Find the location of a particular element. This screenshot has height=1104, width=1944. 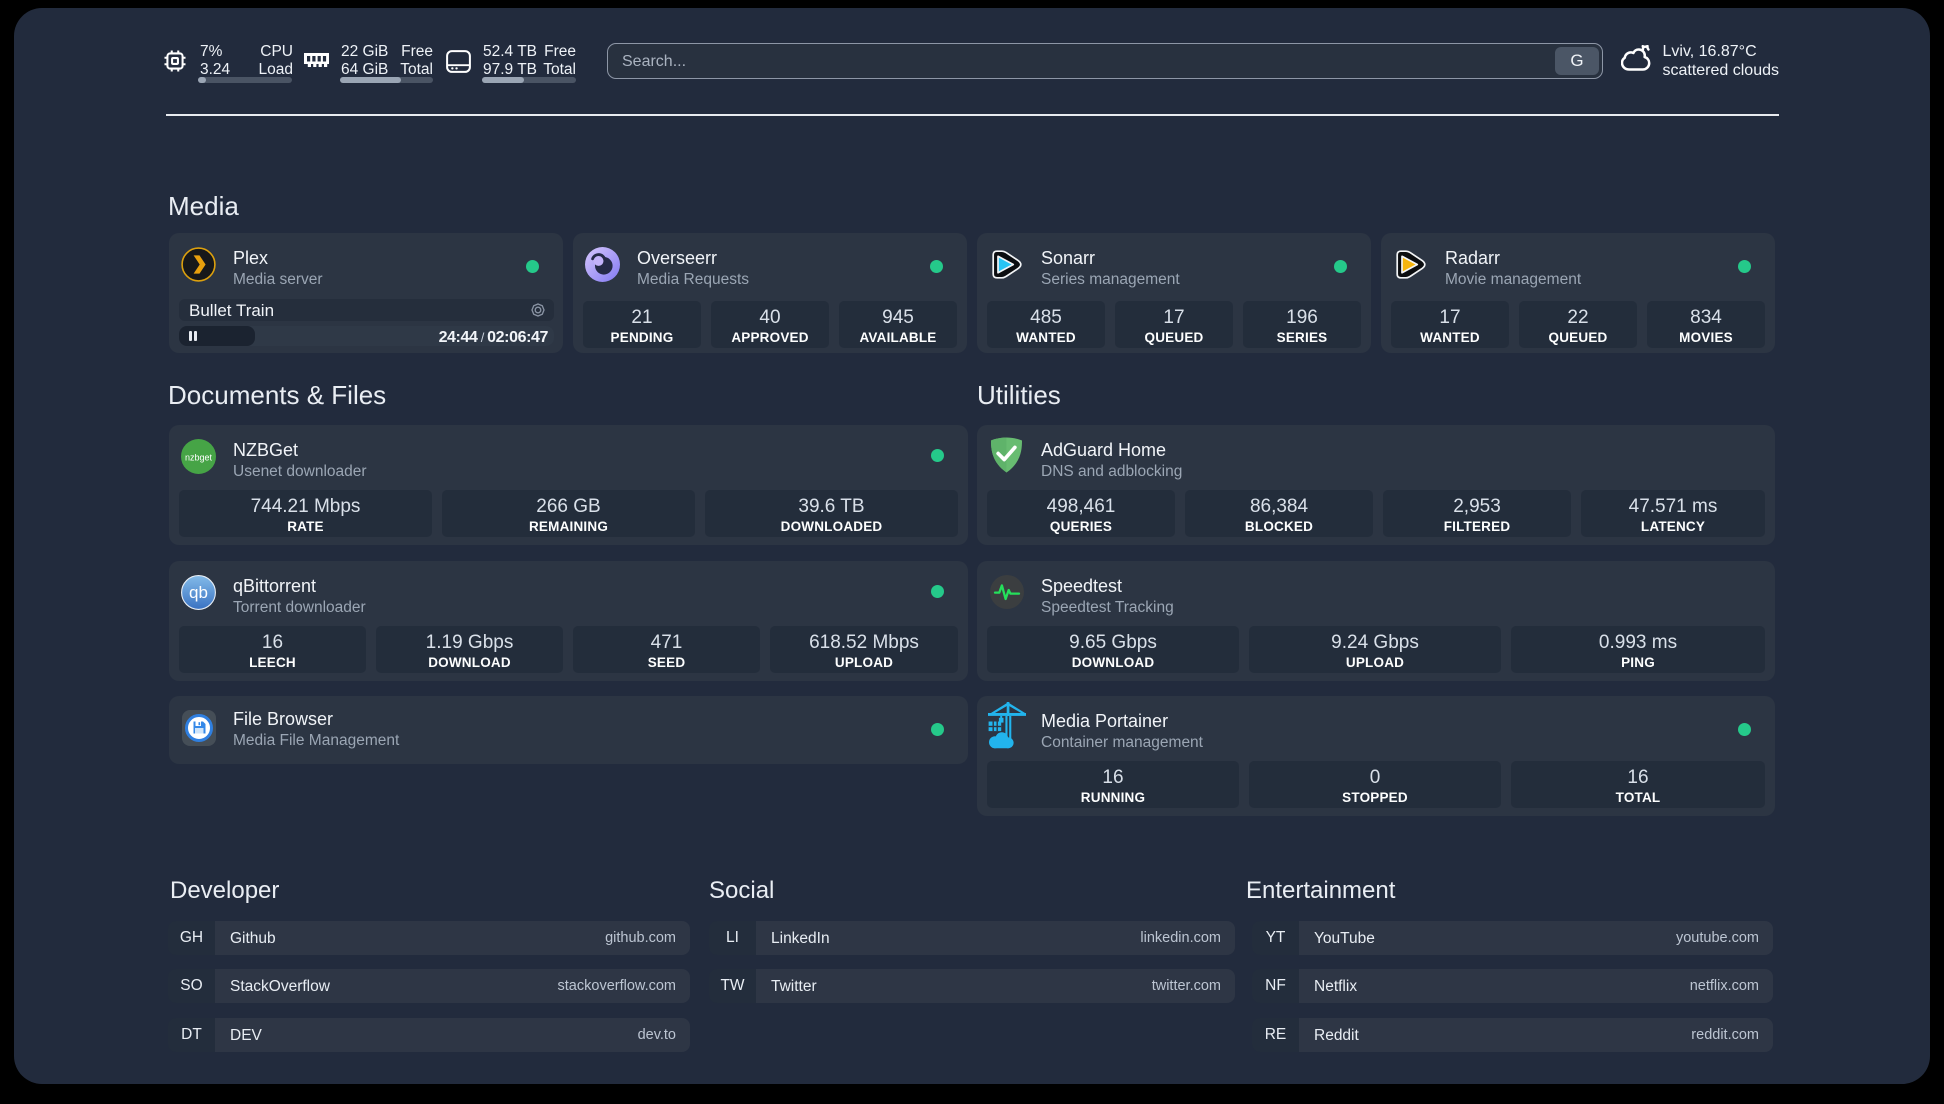

svg-text: qb is located at coordinates (198, 592).